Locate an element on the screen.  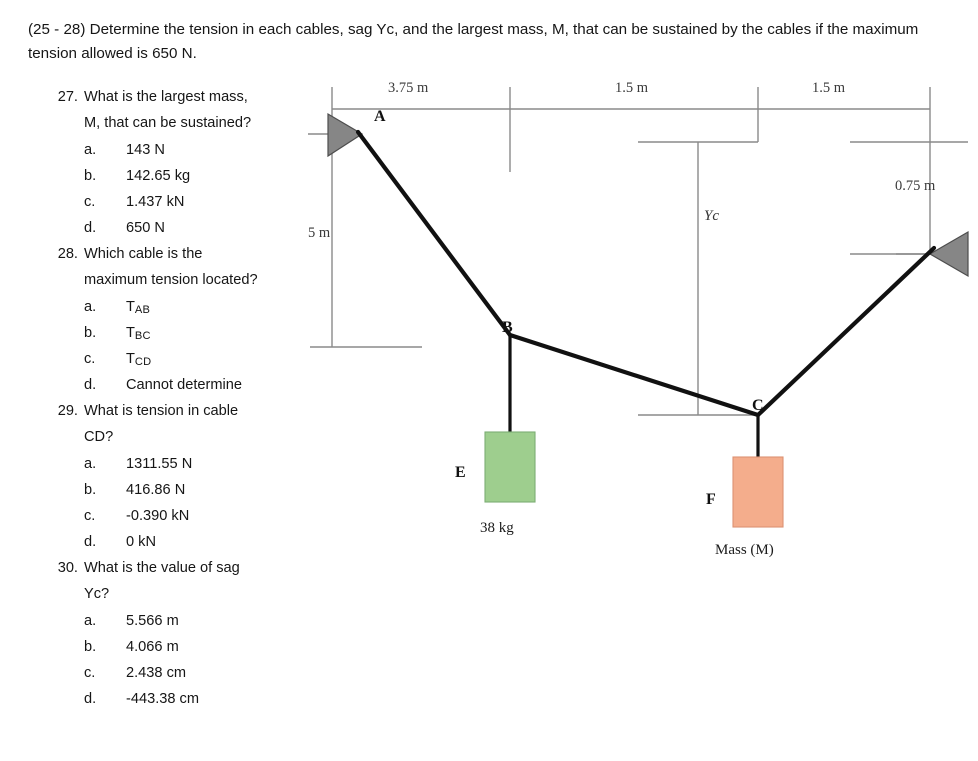
pin-support-d-icon is located at coordinates (948, 254).